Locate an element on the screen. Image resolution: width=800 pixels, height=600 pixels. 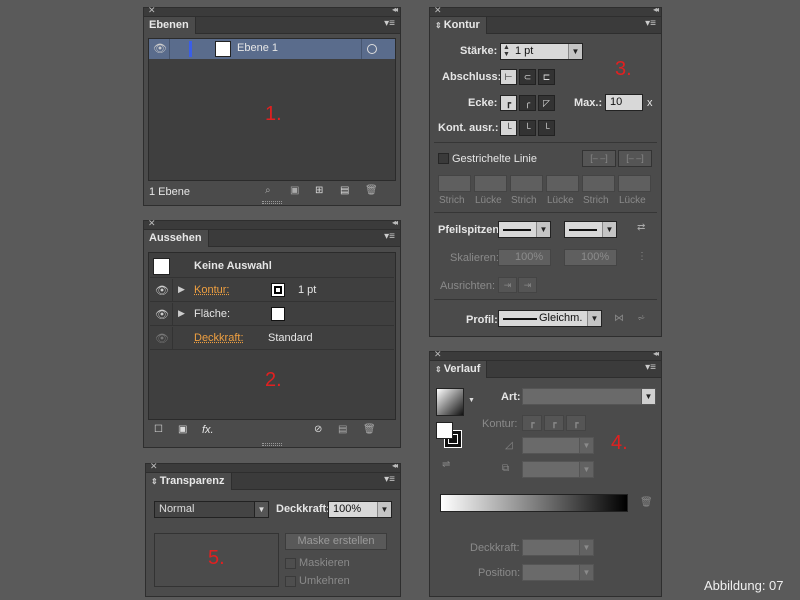
list-item-kontur: 👁 ▶ Kontur: 1 pt is located at coordinates (272, 290).